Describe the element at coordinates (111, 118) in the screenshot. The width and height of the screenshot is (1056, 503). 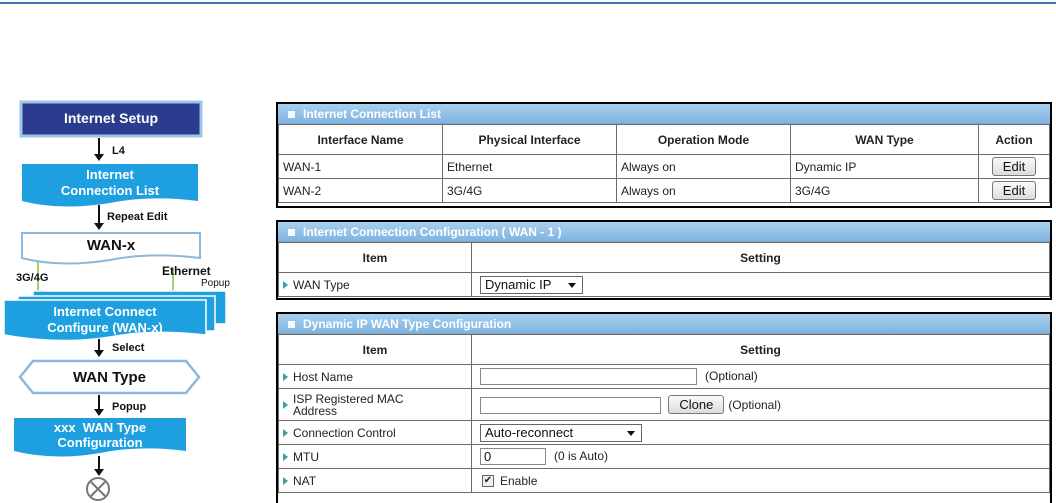
I see `flow-internet-setup-label: Internet Setup` at that location.